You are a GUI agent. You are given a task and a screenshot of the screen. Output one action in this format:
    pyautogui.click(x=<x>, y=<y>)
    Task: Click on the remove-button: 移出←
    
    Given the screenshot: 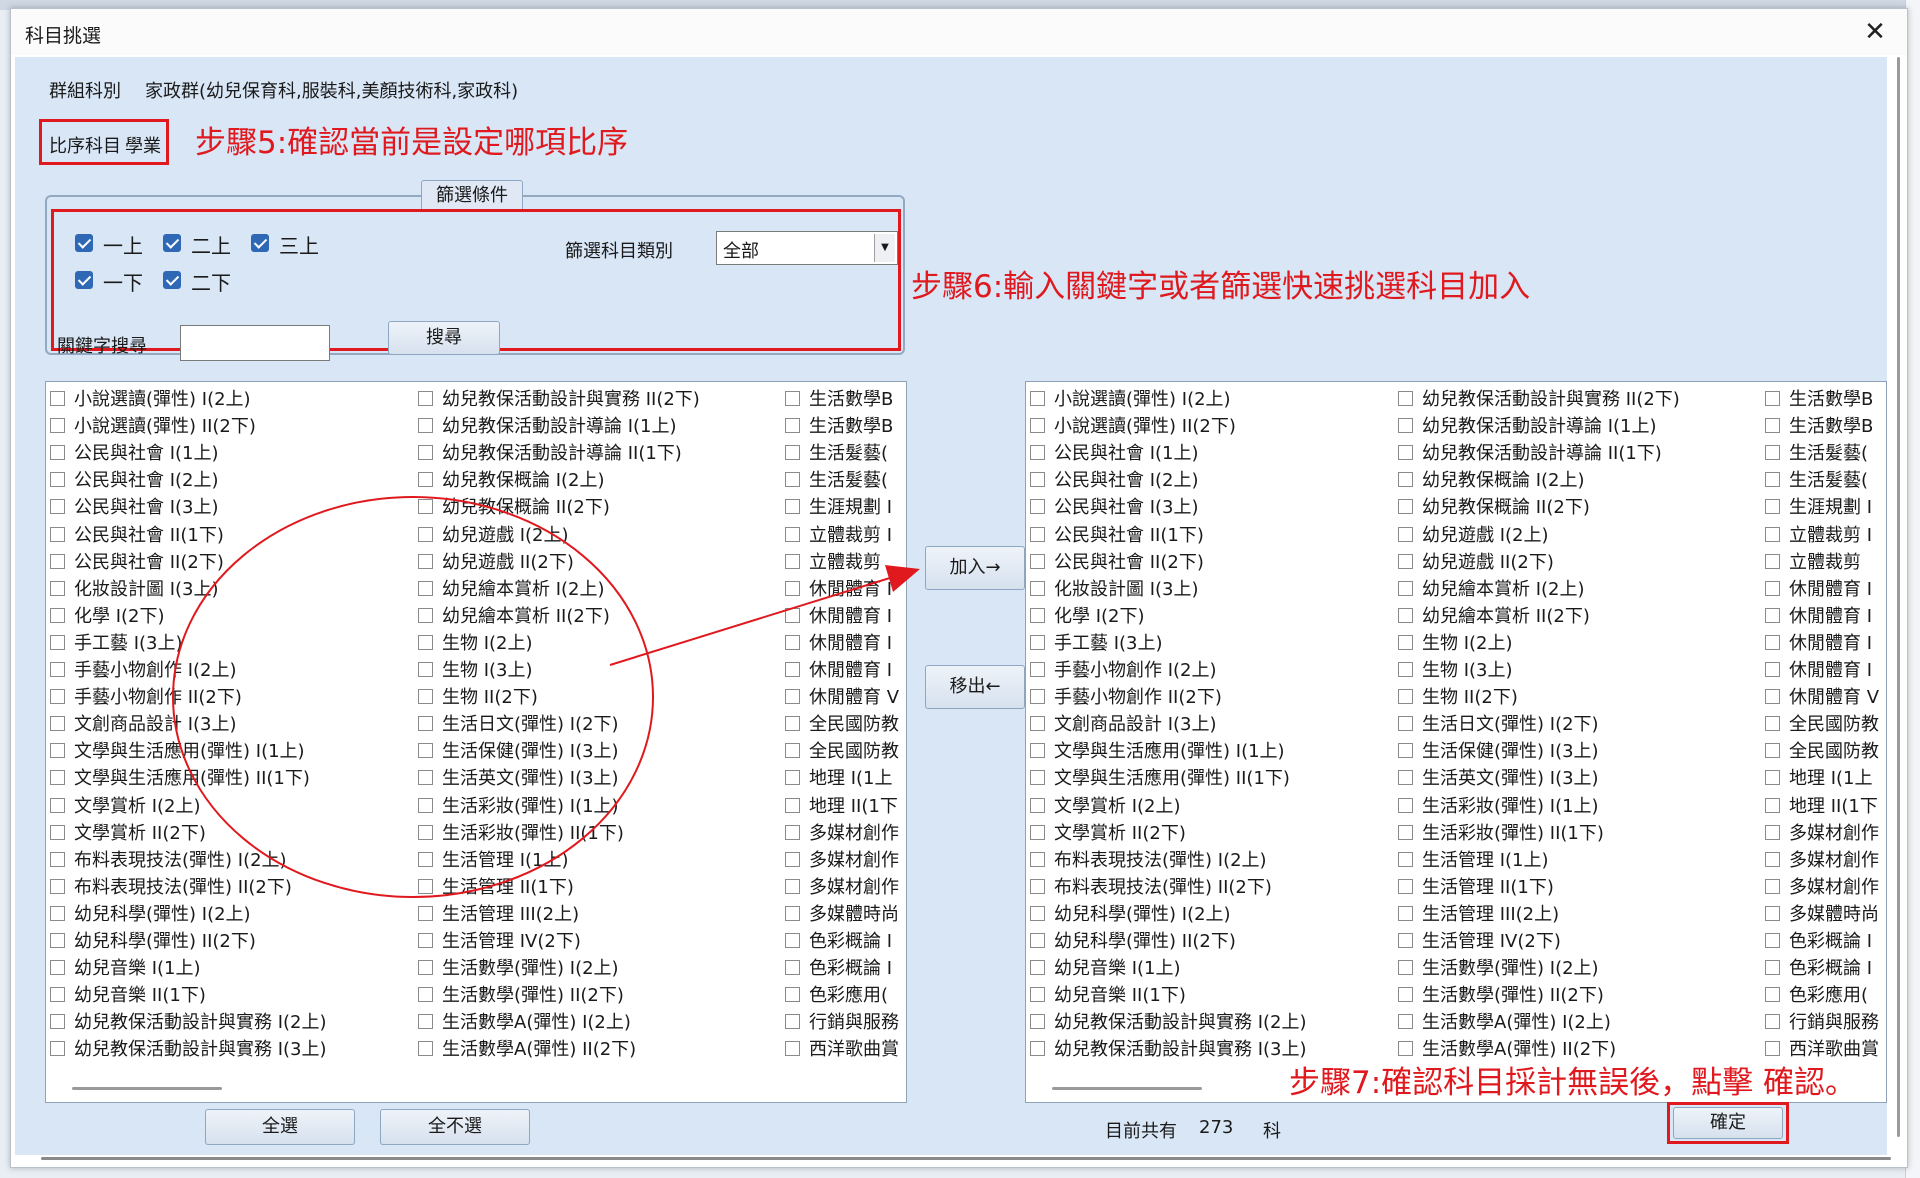 What is the action you would take?
    pyautogui.click(x=975, y=687)
    